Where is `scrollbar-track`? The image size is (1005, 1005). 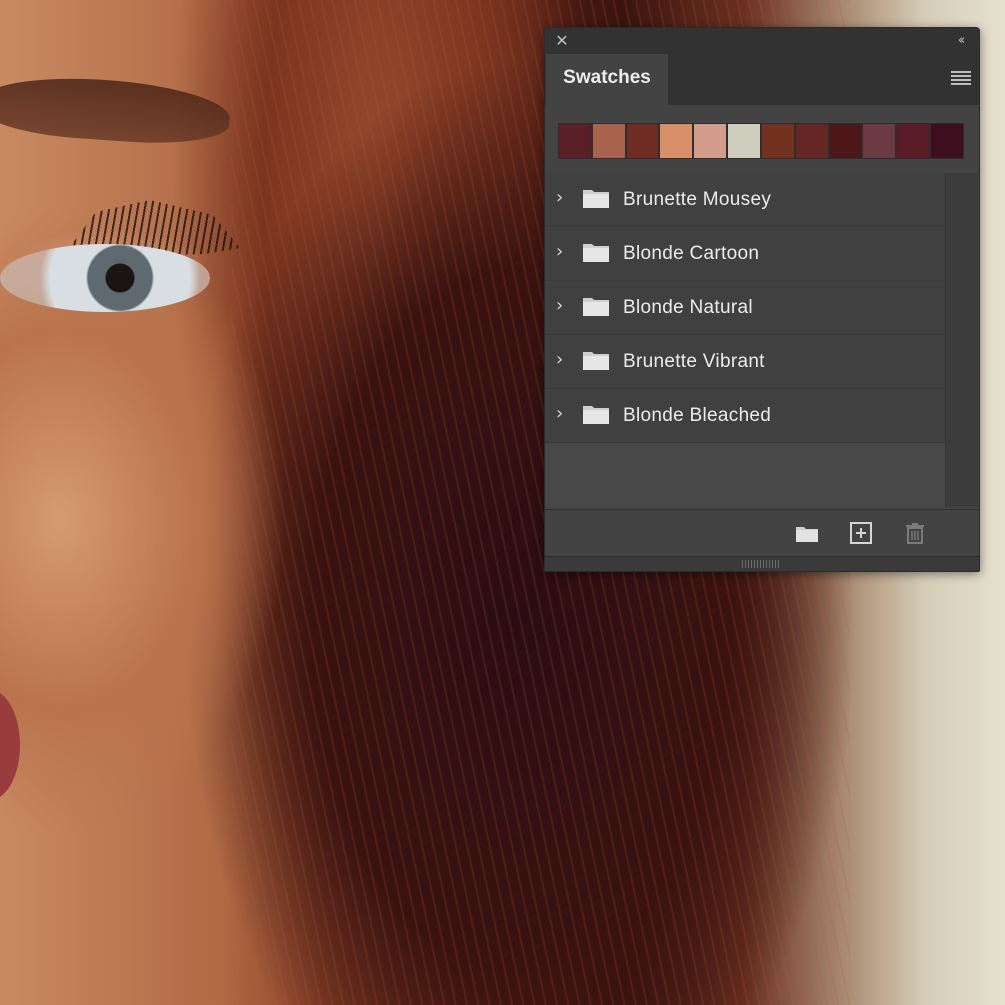 scrollbar-track is located at coordinates (961, 340).